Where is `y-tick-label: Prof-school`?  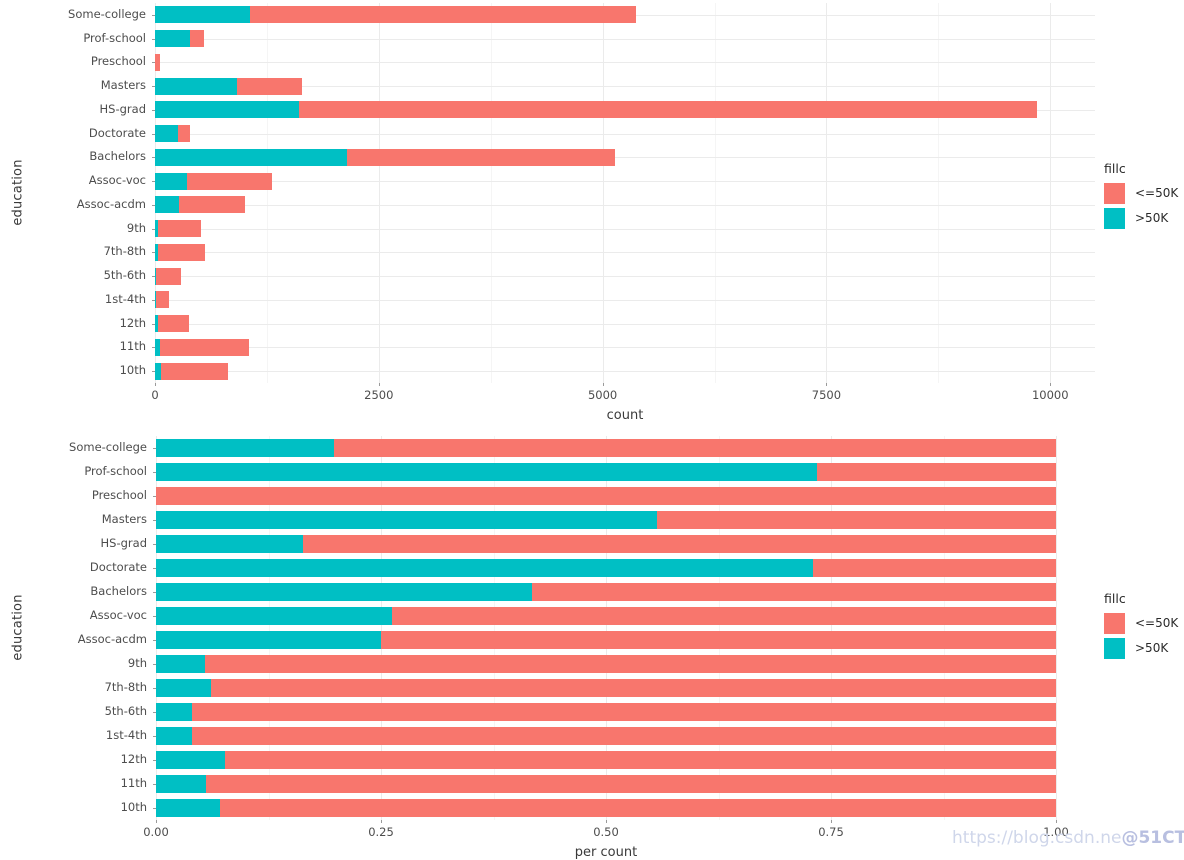
y-tick-label: Prof-school is located at coordinates (114, 37).